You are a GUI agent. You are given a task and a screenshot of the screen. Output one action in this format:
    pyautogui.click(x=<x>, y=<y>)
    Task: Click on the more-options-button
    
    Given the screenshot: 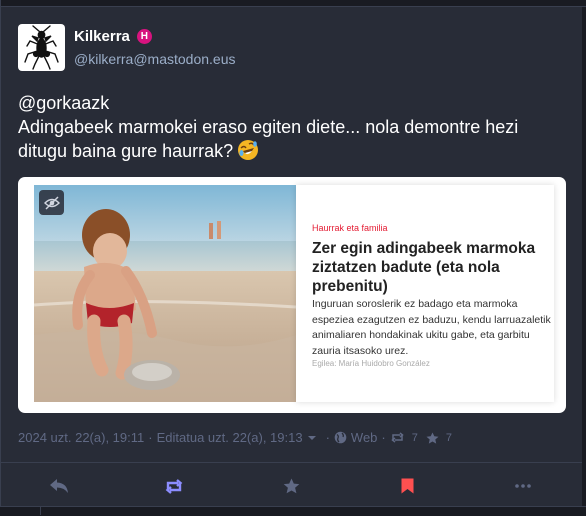 What is the action you would take?
    pyautogui.click(x=523, y=486)
    